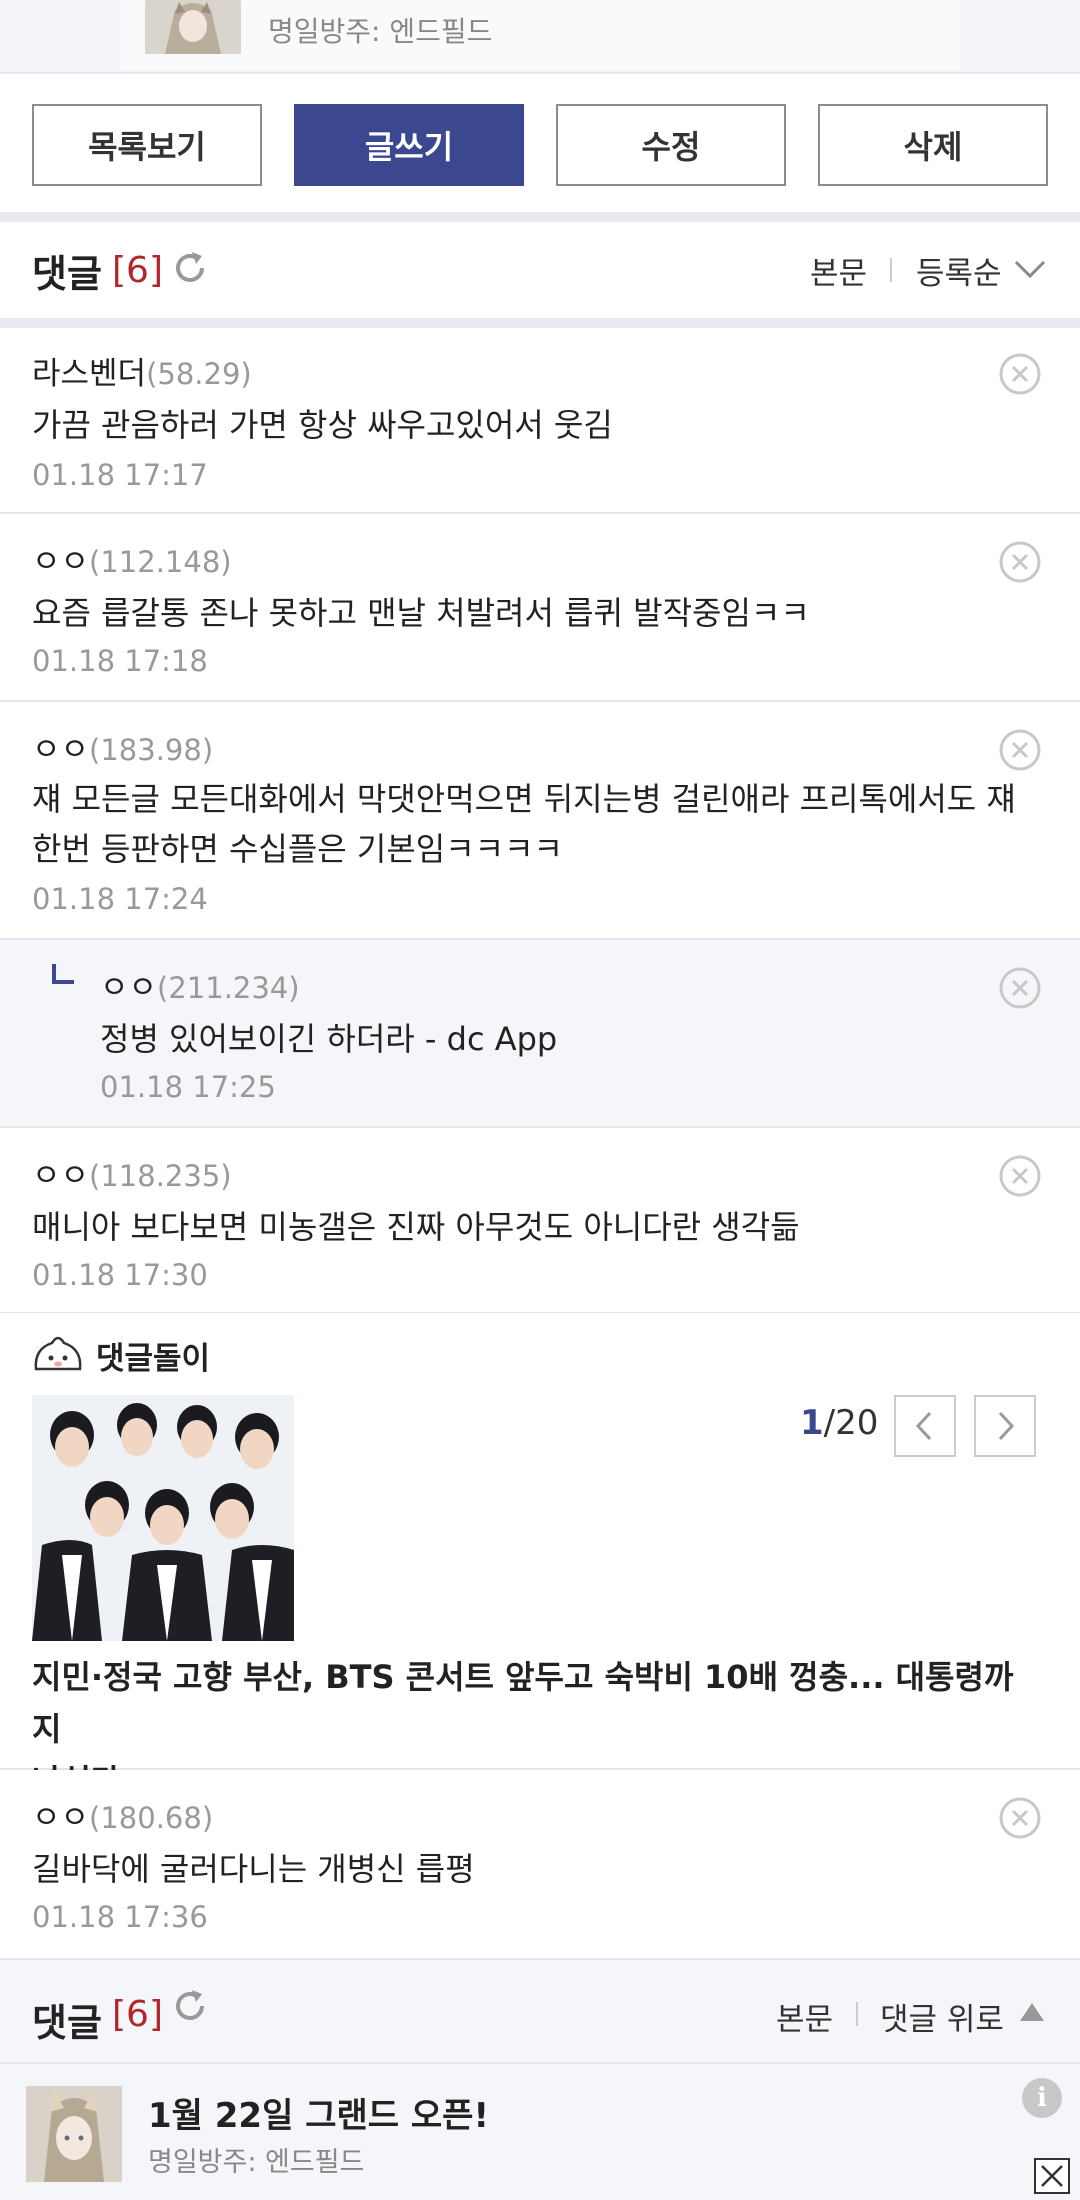 The height and width of the screenshot is (2200, 1080). I want to click on author-ip: (183.98), so click(151, 750).